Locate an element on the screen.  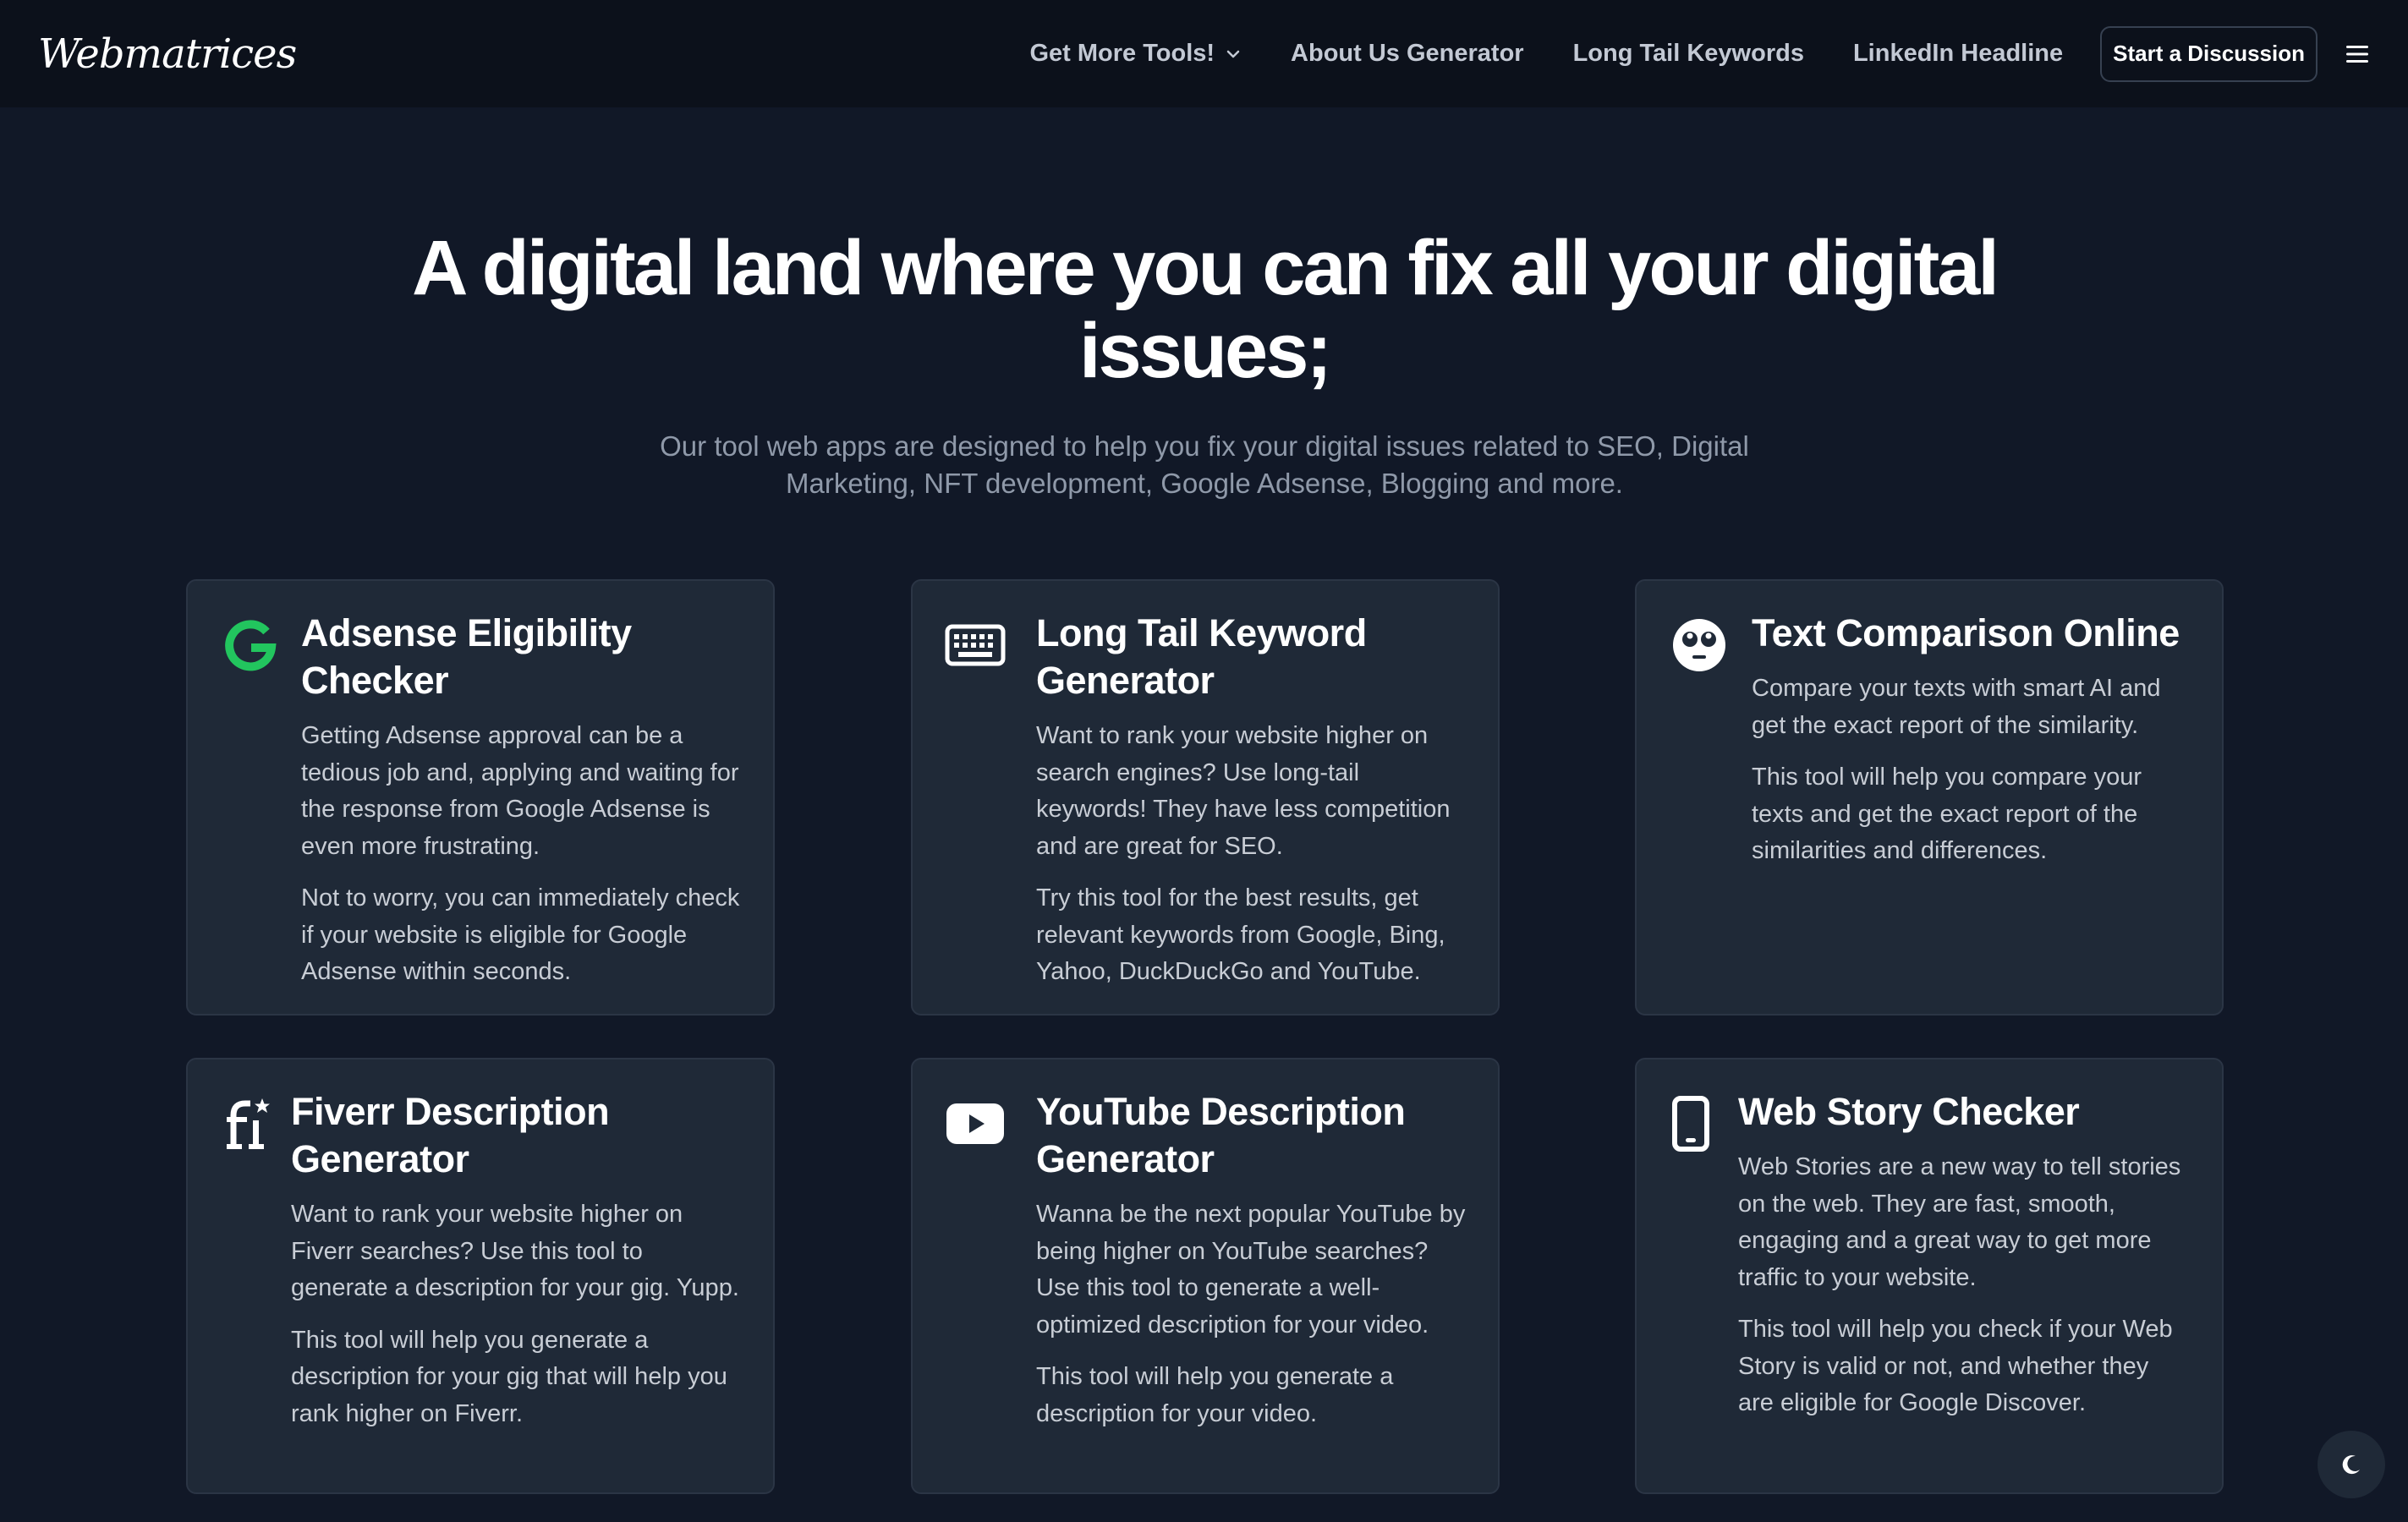
card-title: Long Tail Keyword Generator is located at coordinates (1201, 656).